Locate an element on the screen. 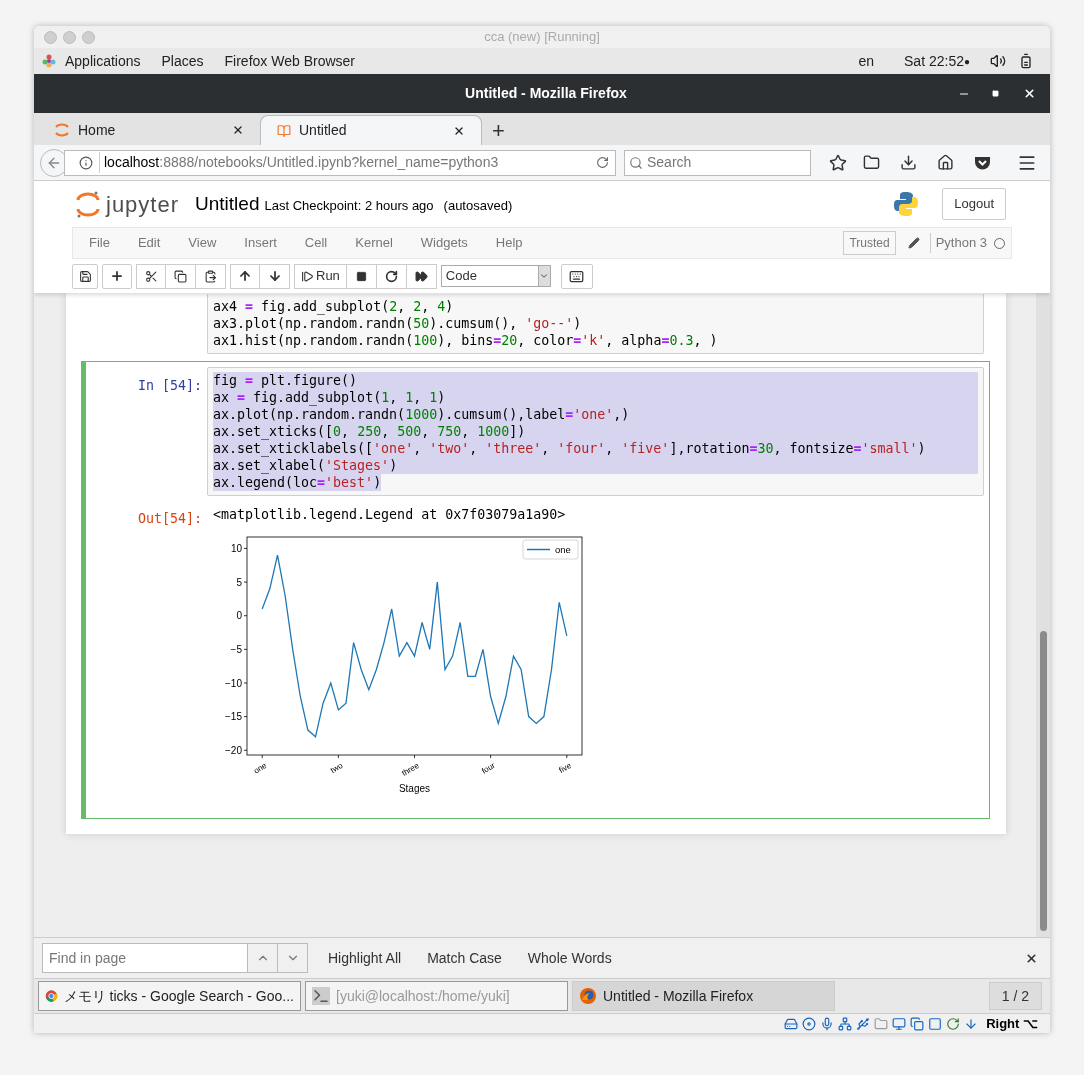 The image size is (1084, 1075). find-option-button: Whole Words is located at coordinates (569, 958).